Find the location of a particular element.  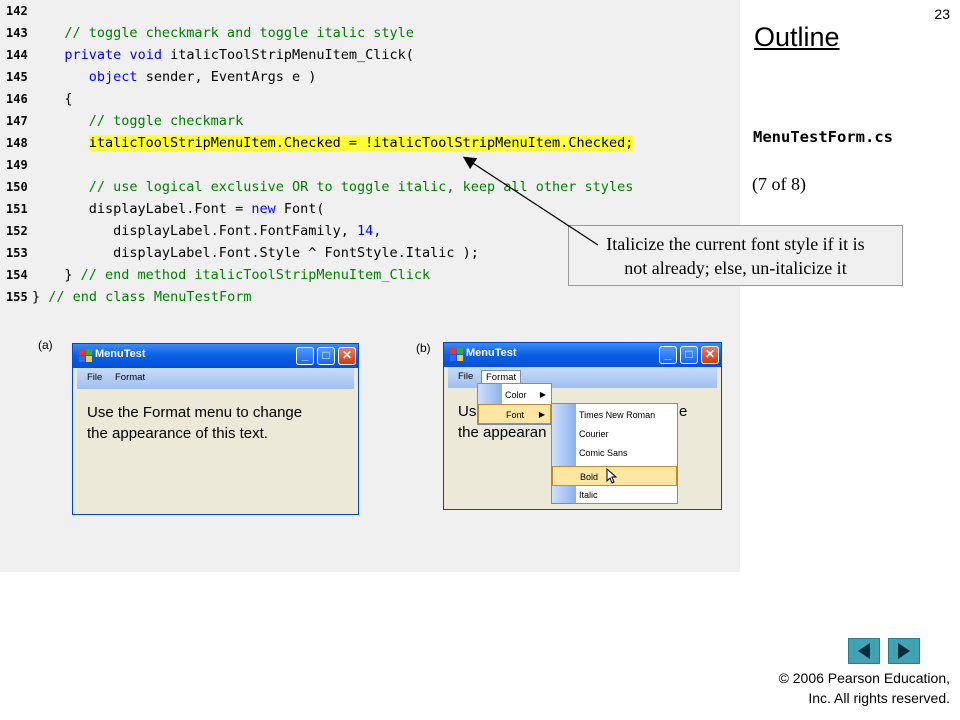

line-number: 142 is located at coordinates (17, 11).